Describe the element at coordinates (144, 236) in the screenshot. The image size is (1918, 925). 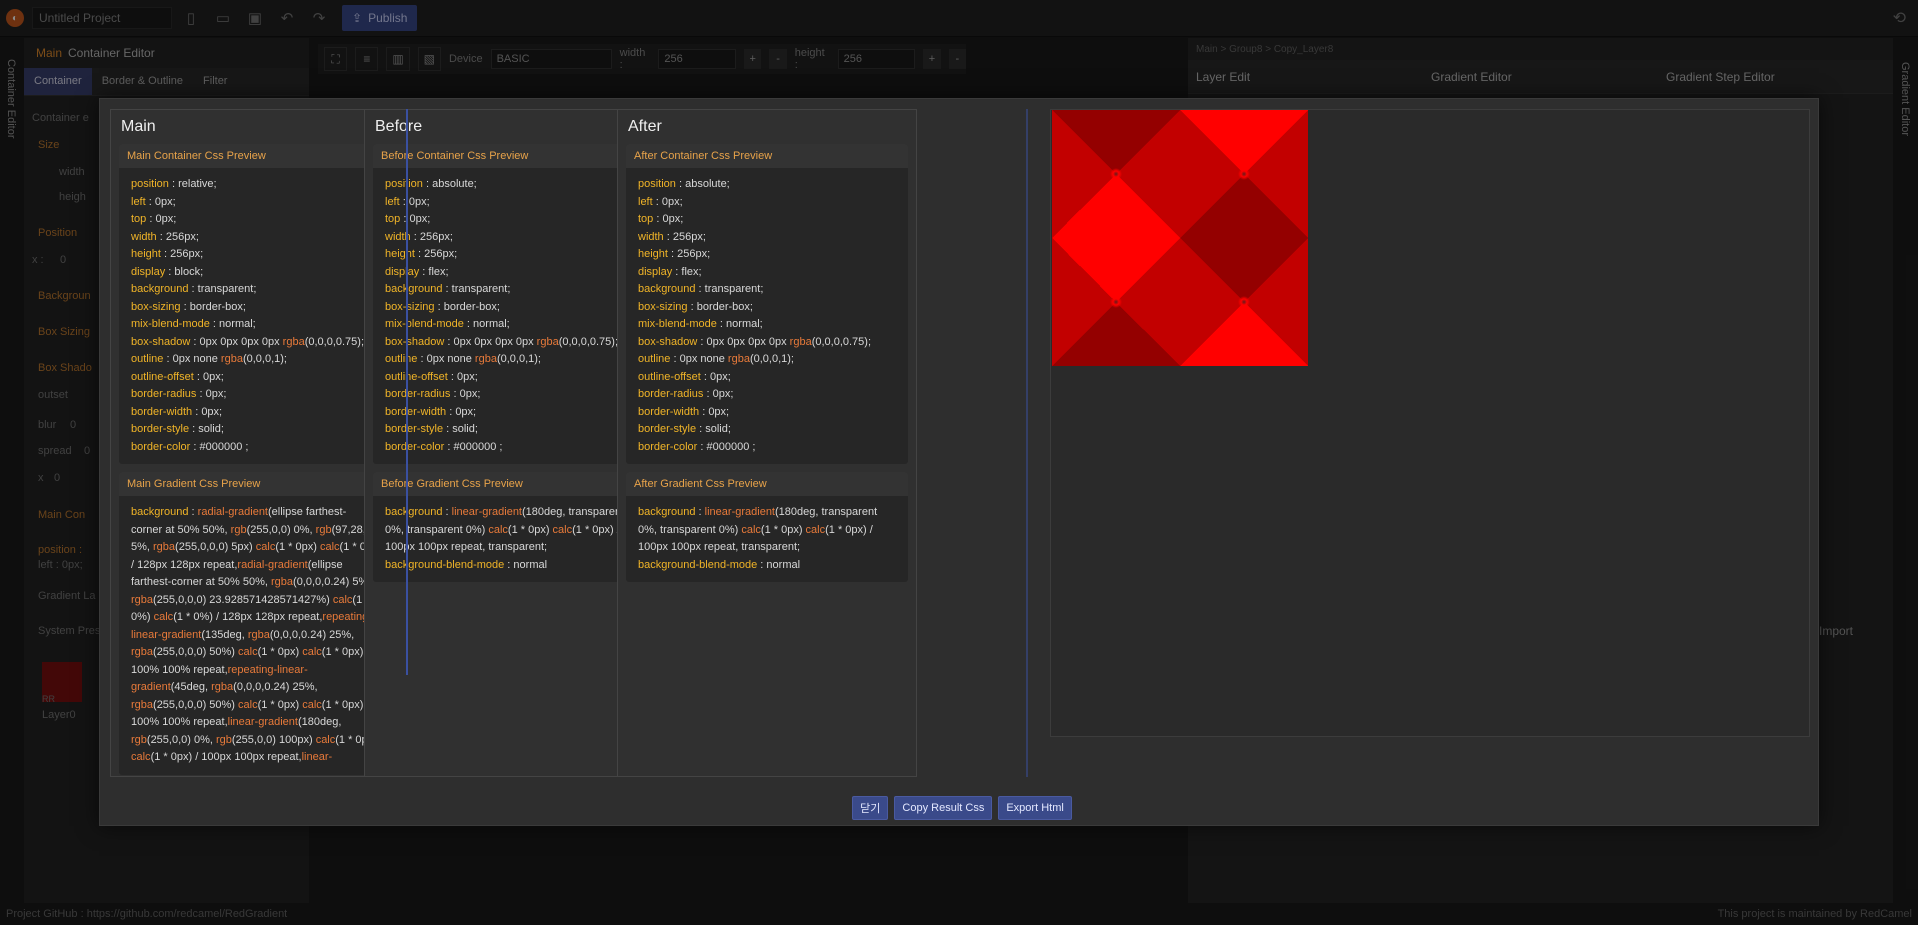
I see `css-key: width` at that location.